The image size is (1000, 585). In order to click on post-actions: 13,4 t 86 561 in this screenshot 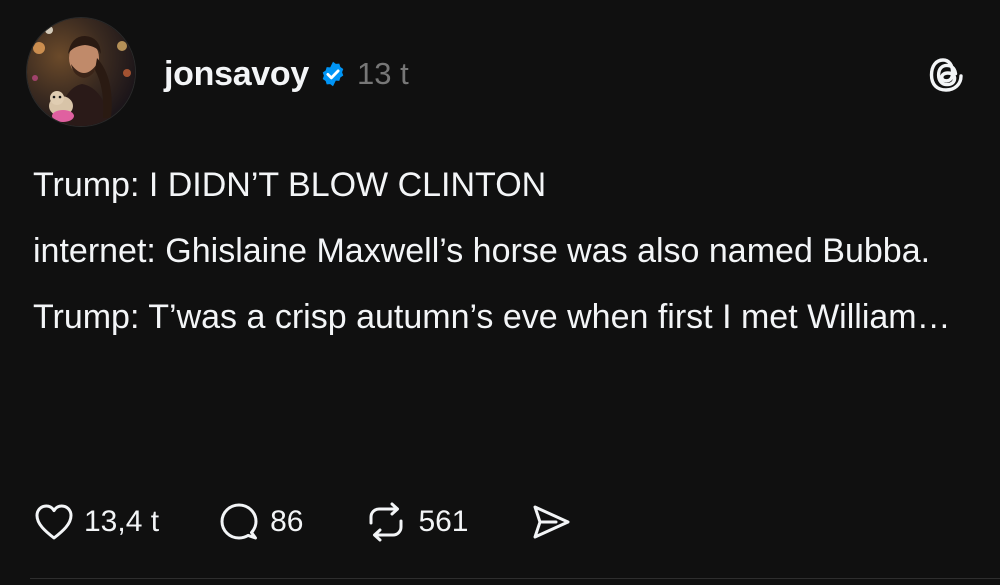, I will do `click(303, 522)`.